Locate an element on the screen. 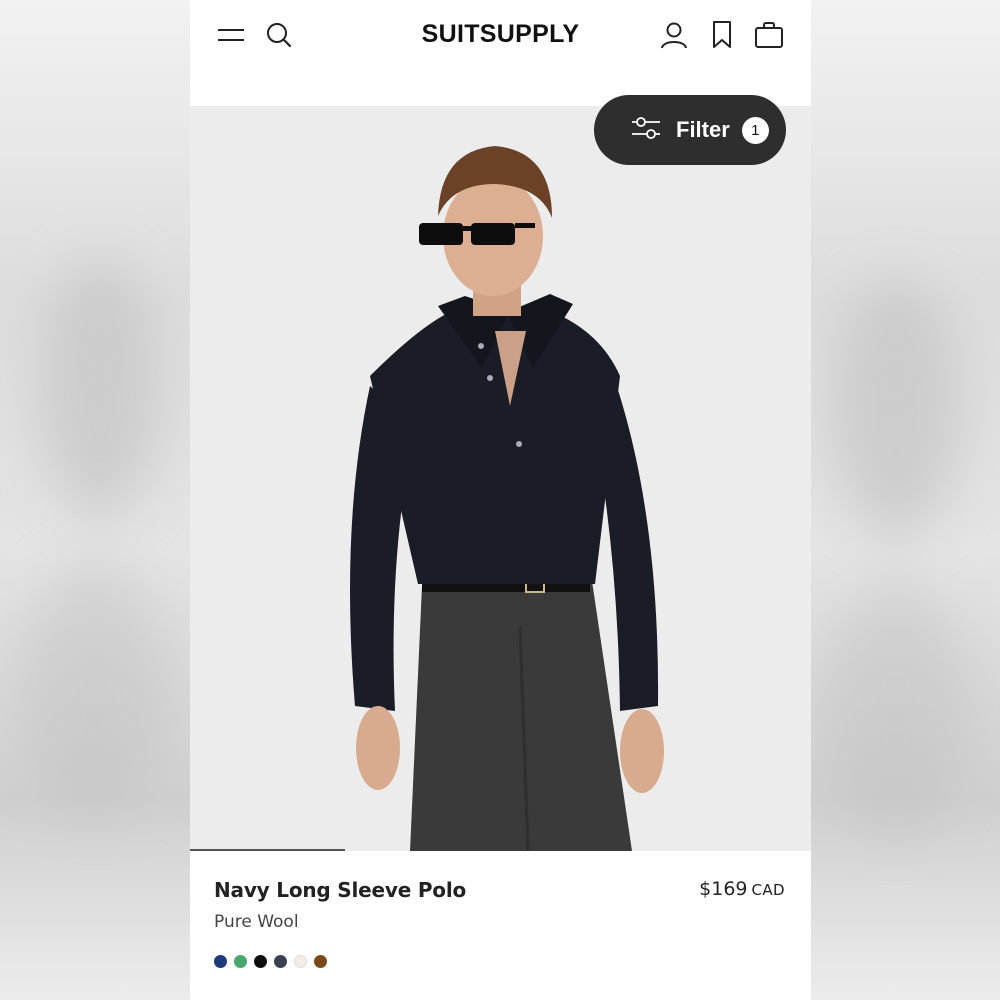 This screenshot has width=1000, height=1000. price-currency: CAD is located at coordinates (768, 890).